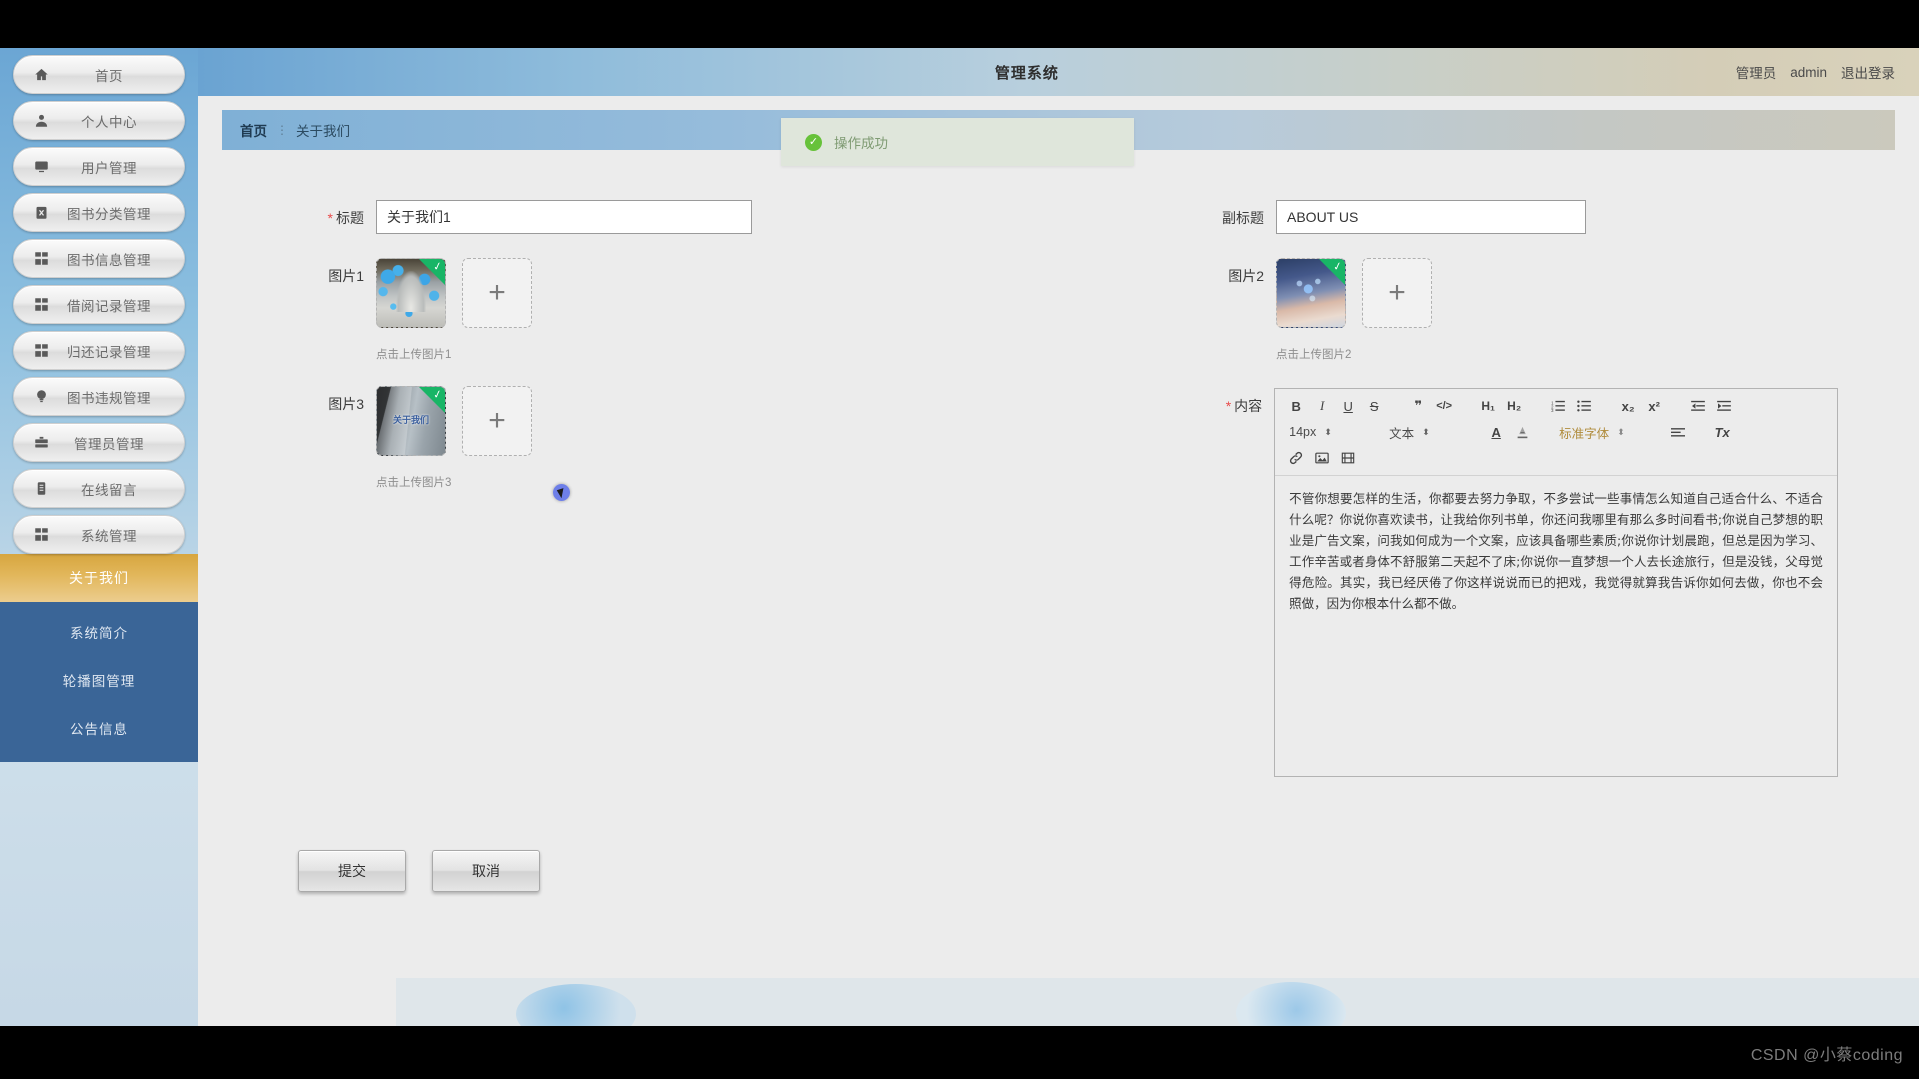 The height and width of the screenshot is (1079, 1919). What do you see at coordinates (1348, 458) in the screenshot?
I see `insert-video-icon` at bounding box center [1348, 458].